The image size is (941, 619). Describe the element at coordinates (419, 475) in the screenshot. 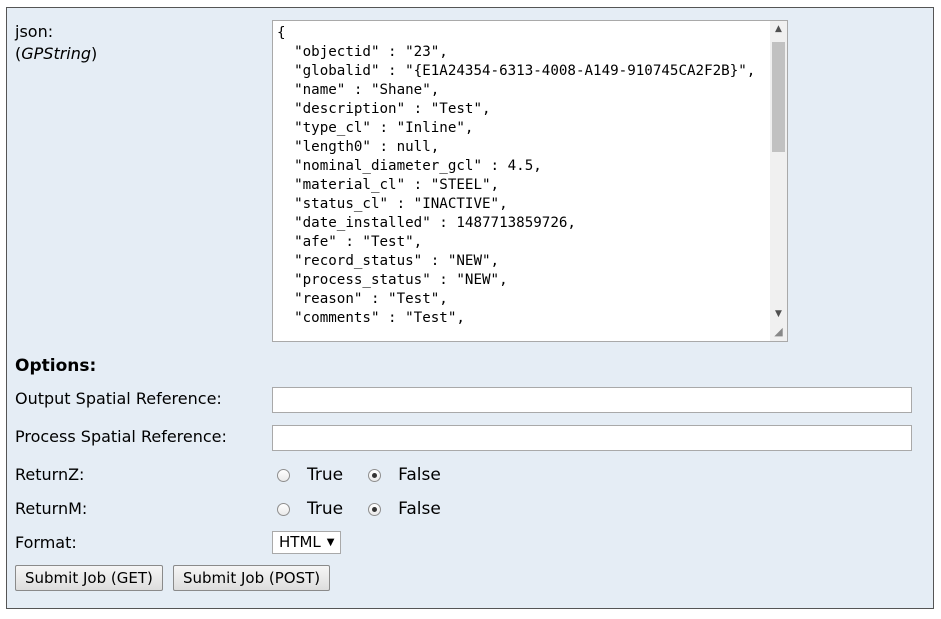

I see `return-z-false-label: False` at that location.